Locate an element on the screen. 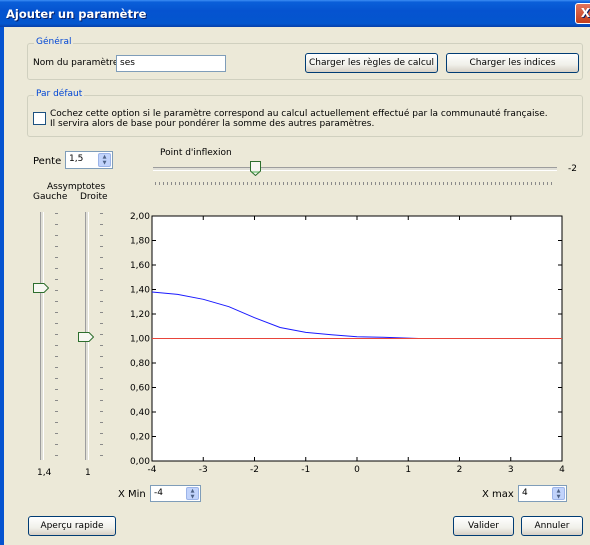  validate-button: Valider is located at coordinates (483, 526).